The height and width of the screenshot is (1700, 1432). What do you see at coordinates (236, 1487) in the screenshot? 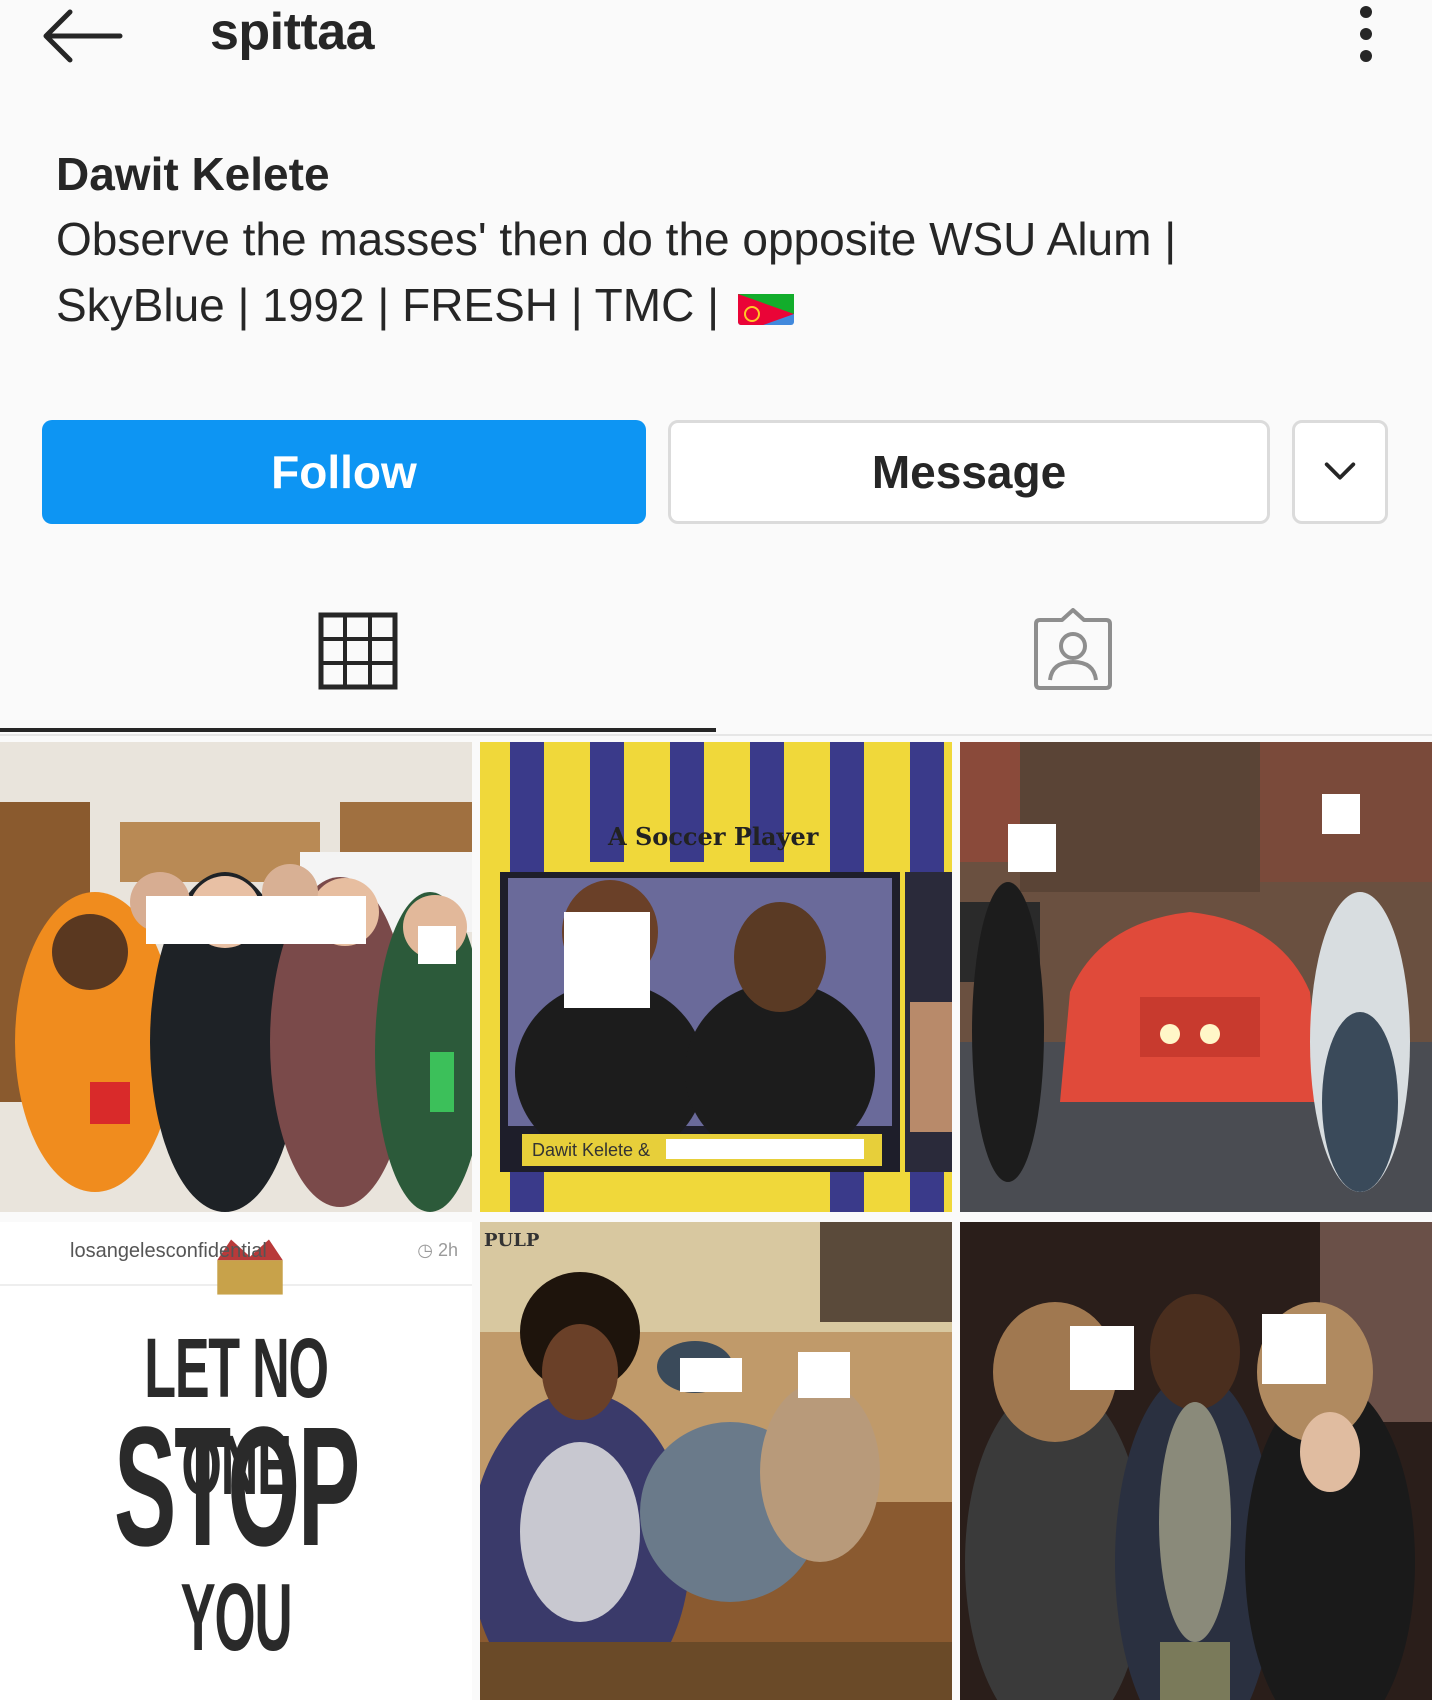
I see `quote-line-2: STOP` at bounding box center [236, 1487].